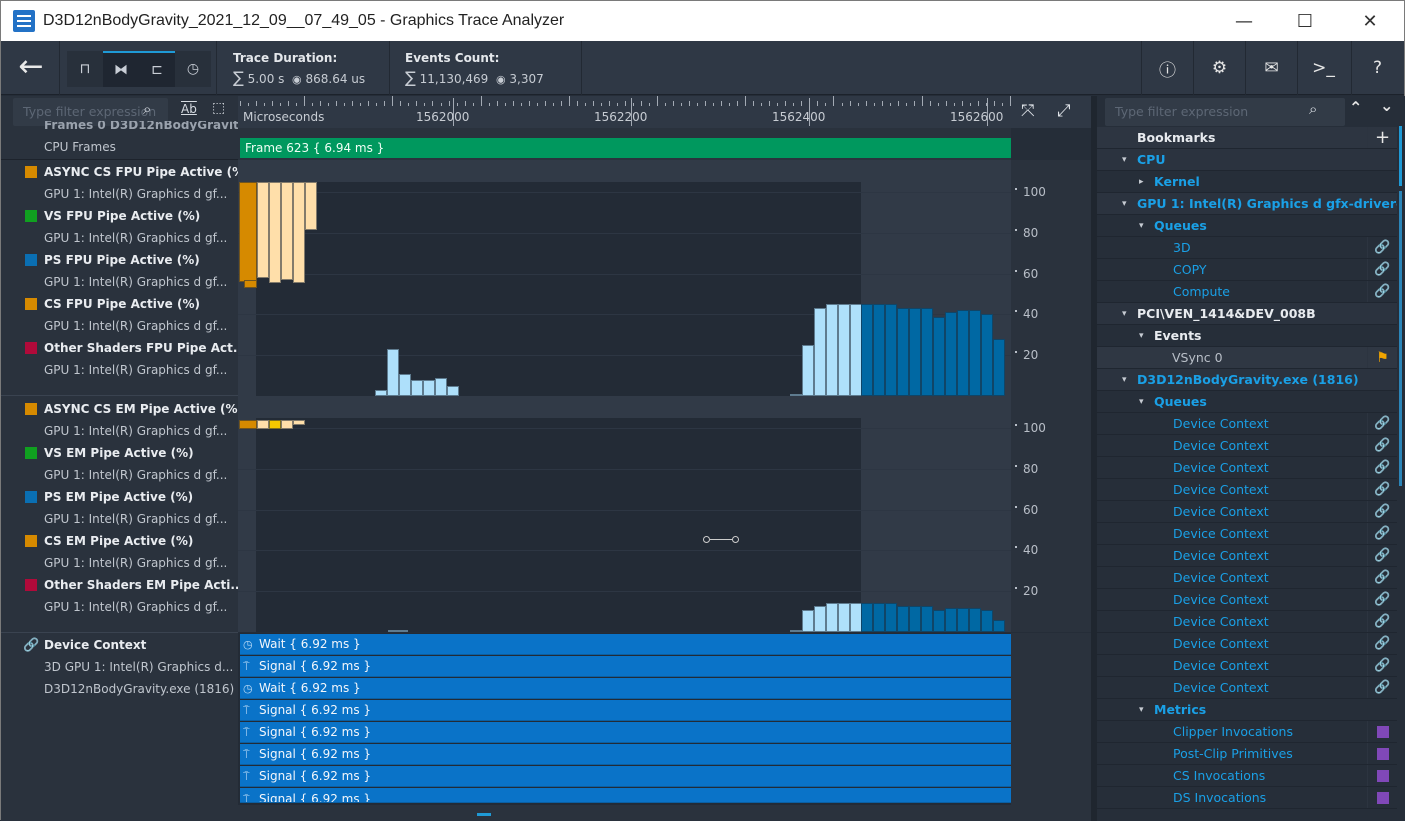 The width and height of the screenshot is (1405, 821). I want to click on tree-item: ▾ Metrics, so click(1247, 710).